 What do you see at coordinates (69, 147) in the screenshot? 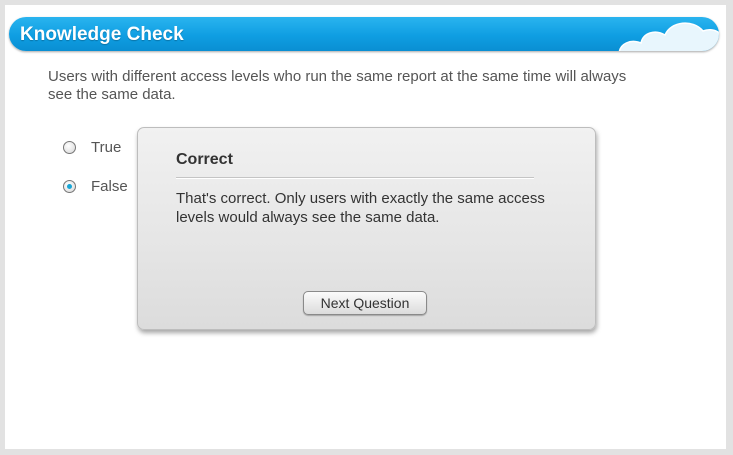
I see `radio-true` at bounding box center [69, 147].